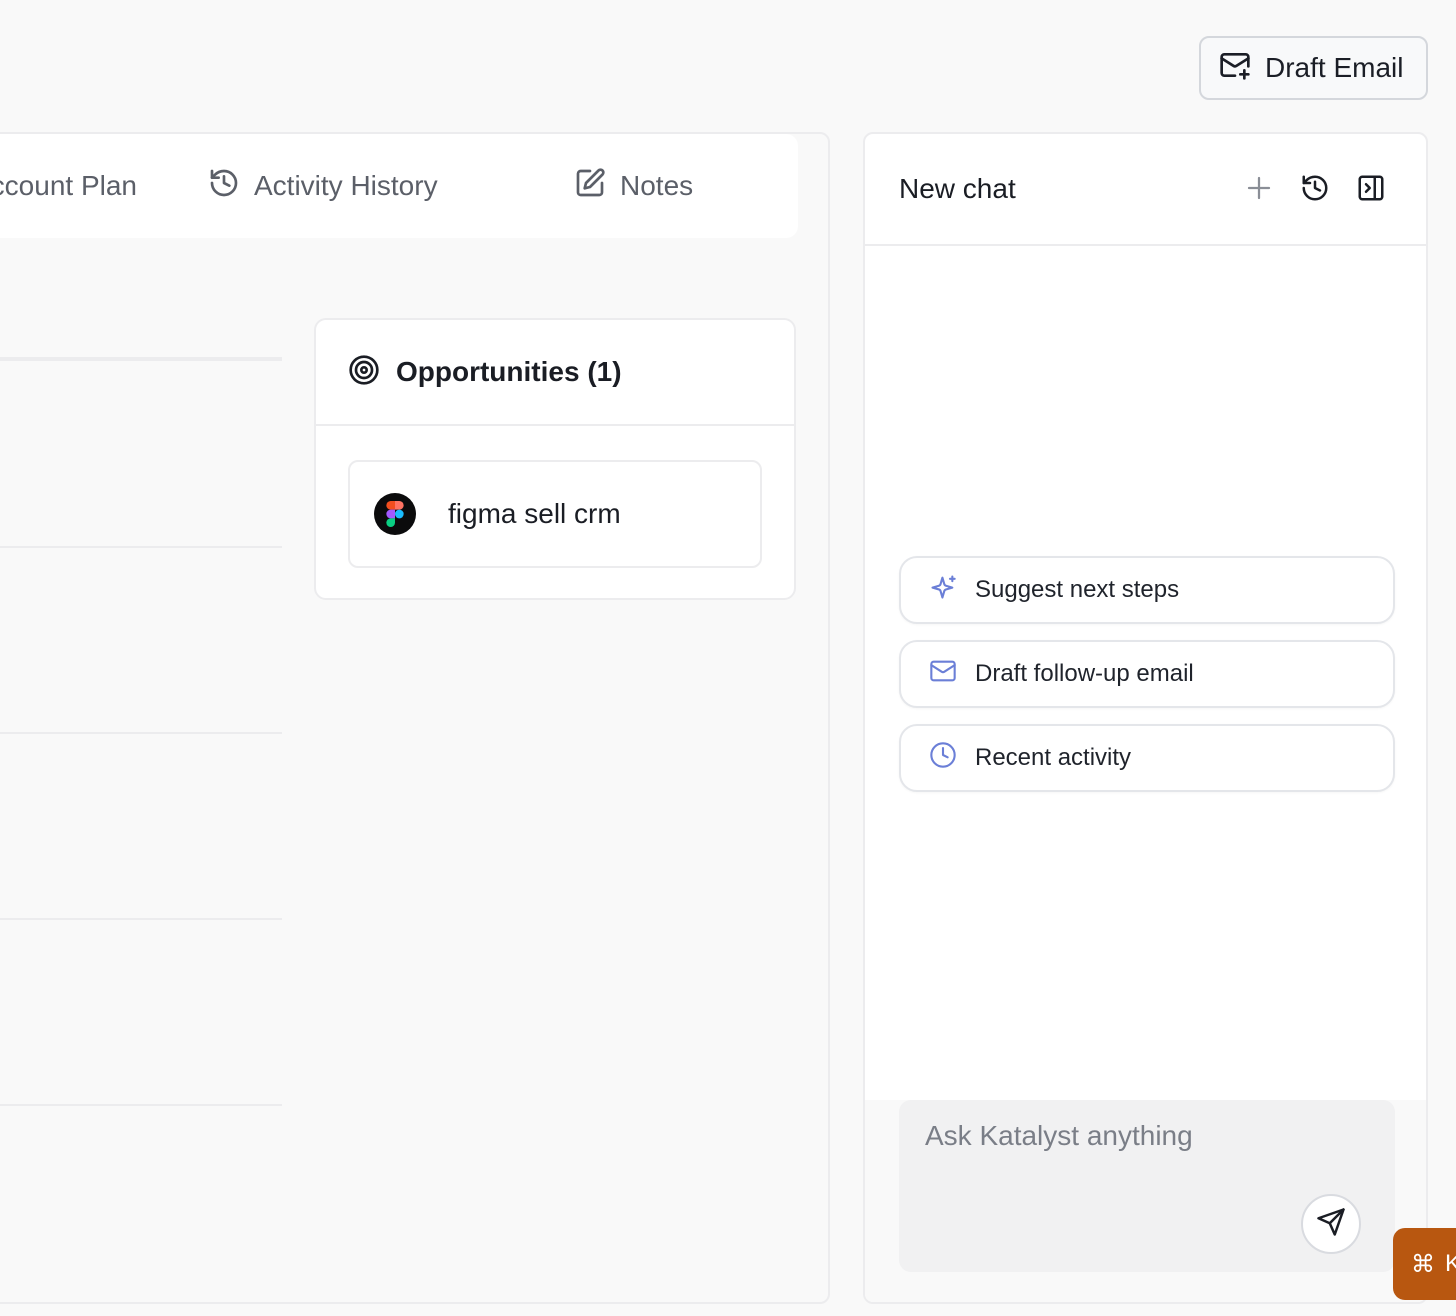  I want to click on panel-right-close-icon, so click(1371, 190).